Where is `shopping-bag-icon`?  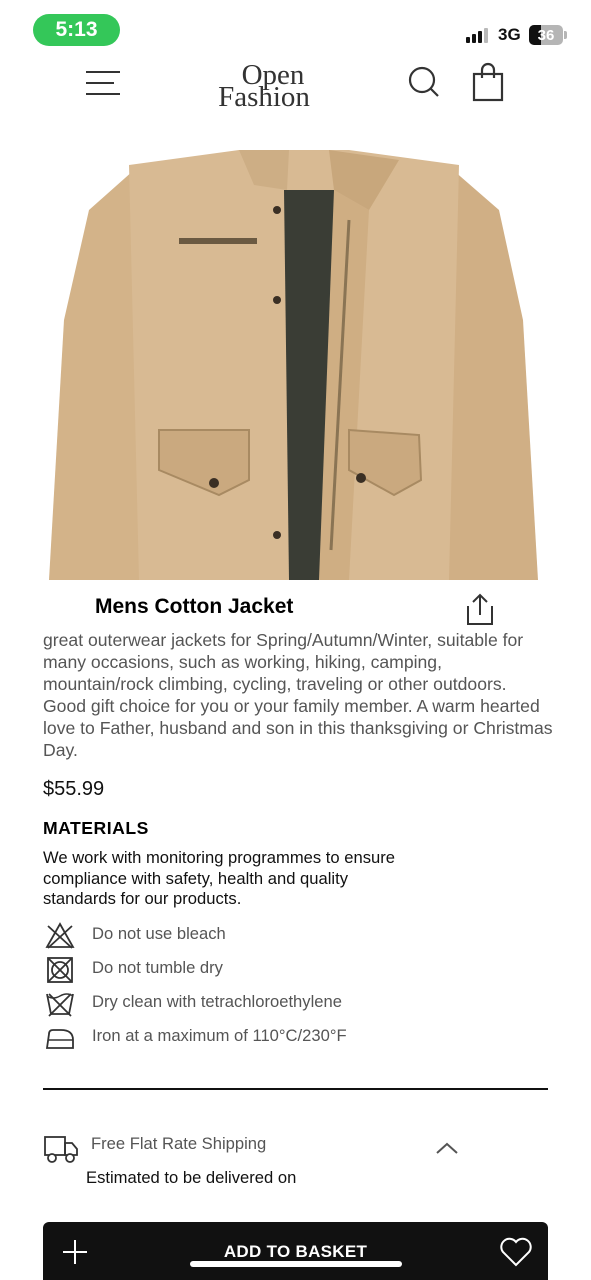 shopping-bag-icon is located at coordinates (488, 82).